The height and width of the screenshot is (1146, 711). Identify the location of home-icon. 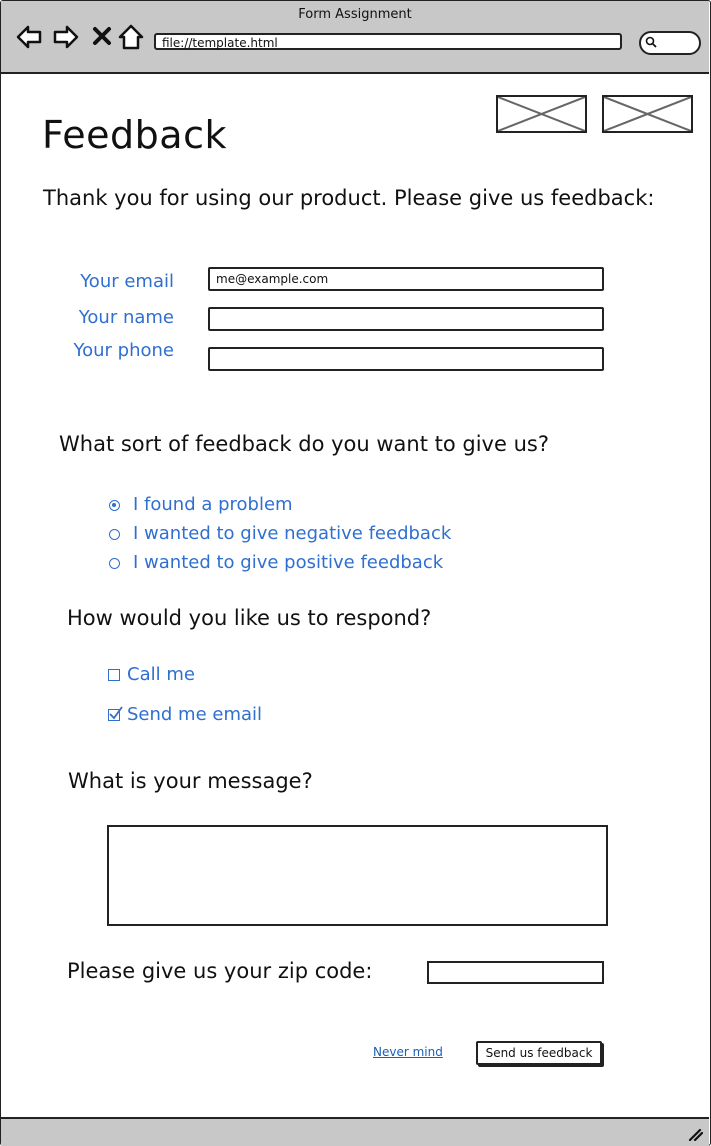
(131, 37).